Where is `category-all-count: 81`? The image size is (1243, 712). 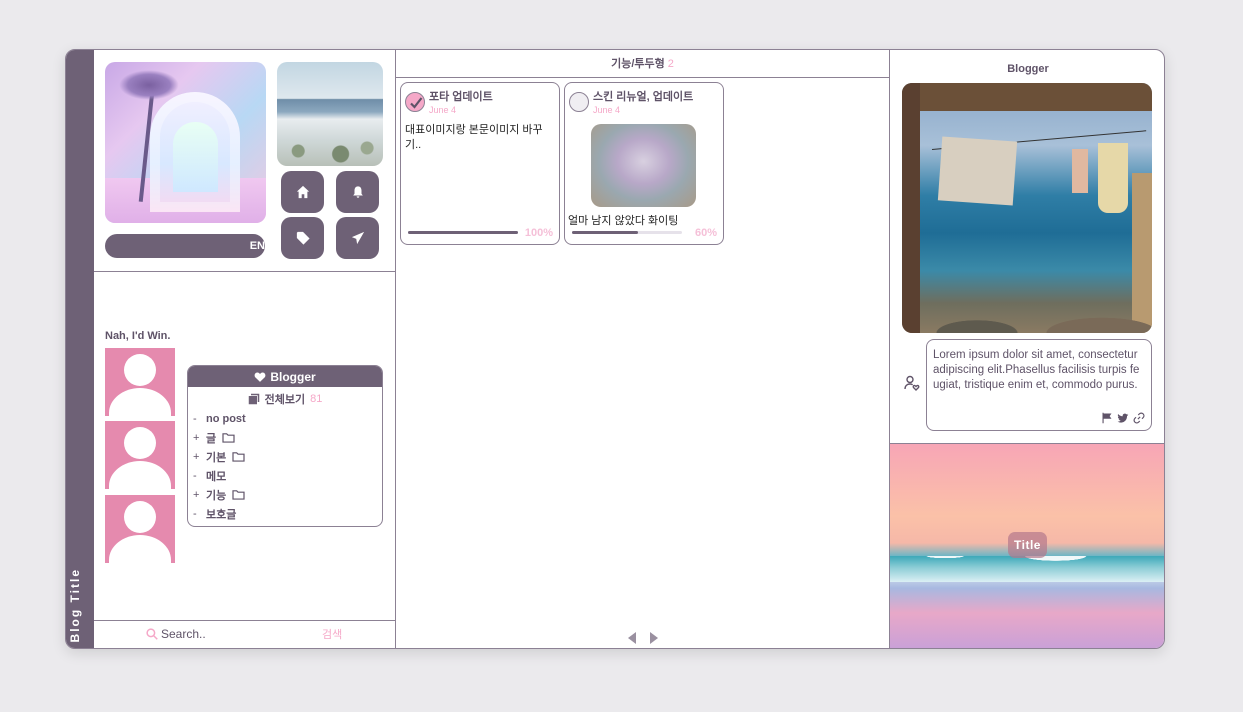 category-all-count: 81 is located at coordinates (316, 399).